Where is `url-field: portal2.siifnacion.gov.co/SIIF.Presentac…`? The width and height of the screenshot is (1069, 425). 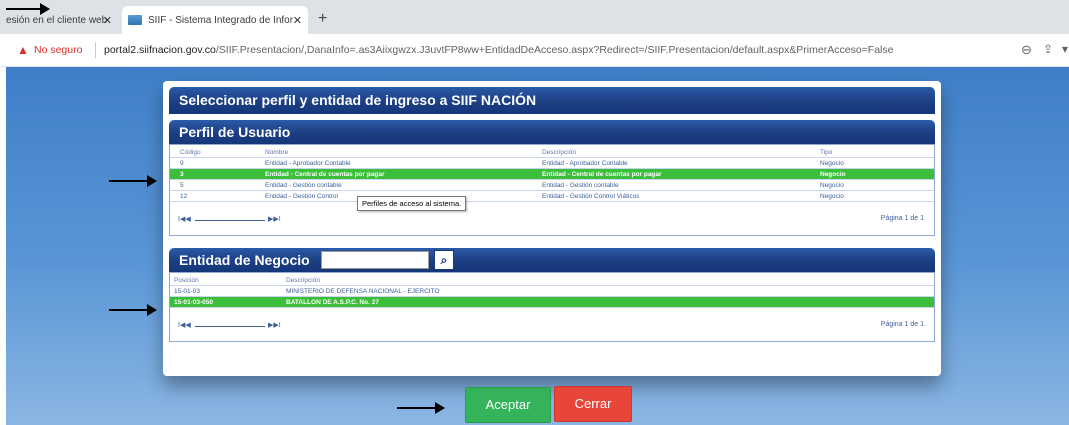
url-field: portal2.siifnacion.gov.co/SIIF.Presentac… is located at coordinates (498, 50).